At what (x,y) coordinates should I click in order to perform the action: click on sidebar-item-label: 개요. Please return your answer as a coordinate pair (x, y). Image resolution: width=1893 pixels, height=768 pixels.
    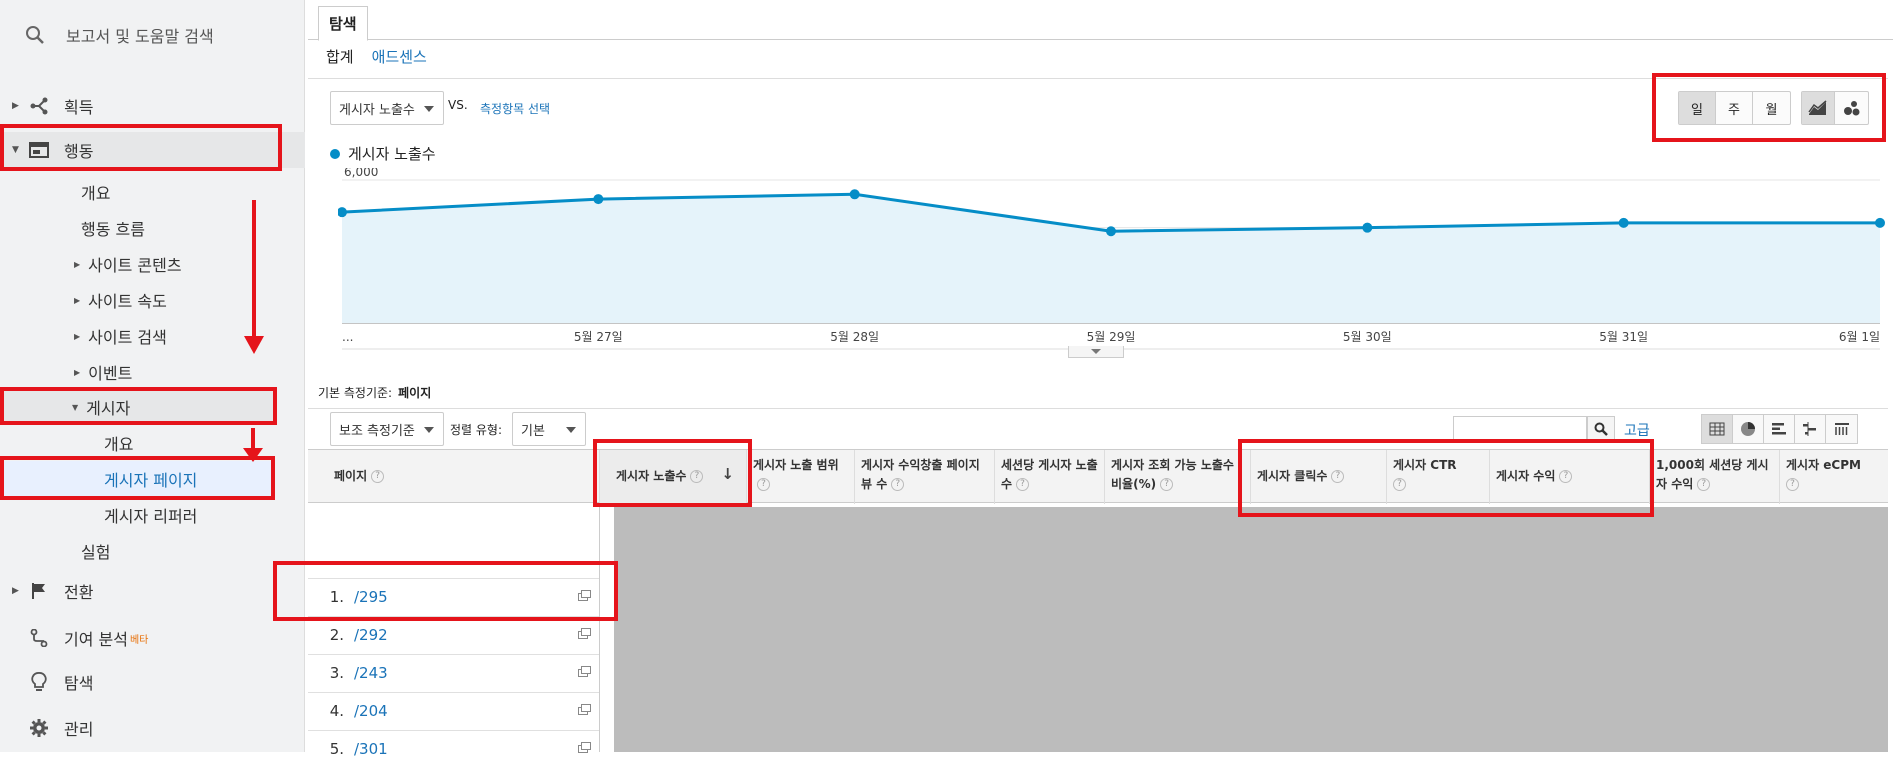
    Looking at the image, I should click on (119, 444).